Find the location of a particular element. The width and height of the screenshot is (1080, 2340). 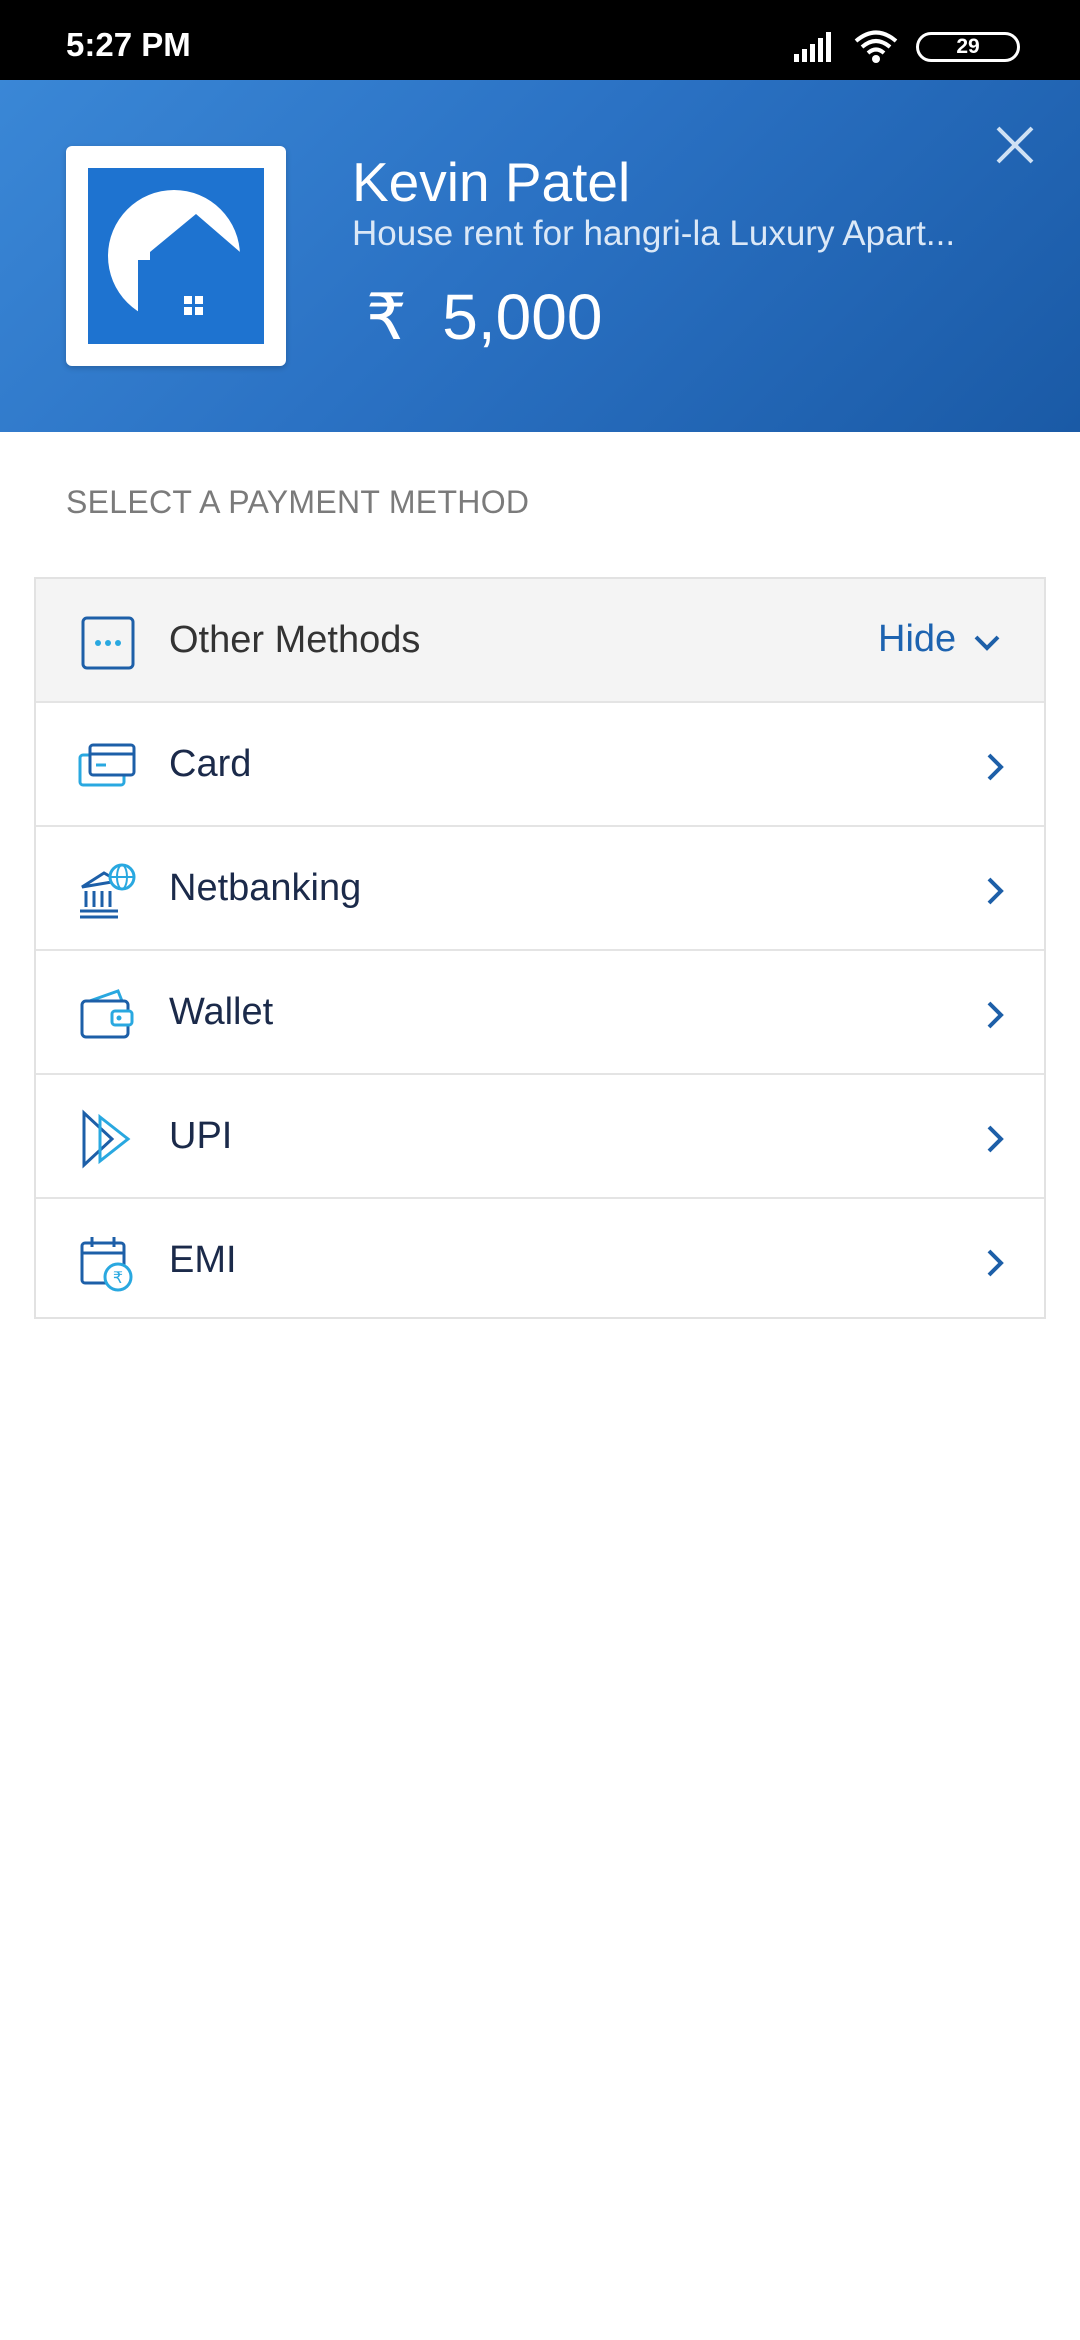

method-emi: ₹ EMI is located at coordinates (540, 1261).